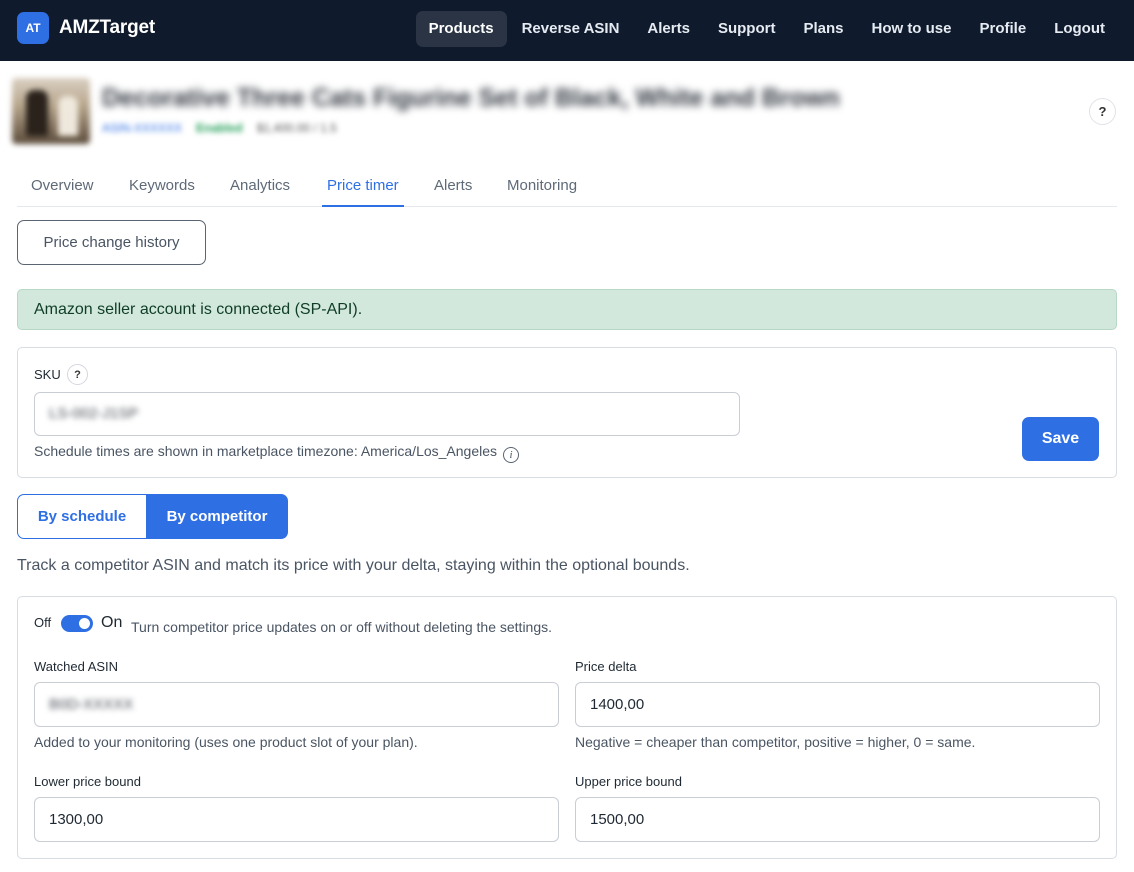  Describe the element at coordinates (542, 188) in the screenshot. I see `tab-monitoring: Monitoring` at that location.